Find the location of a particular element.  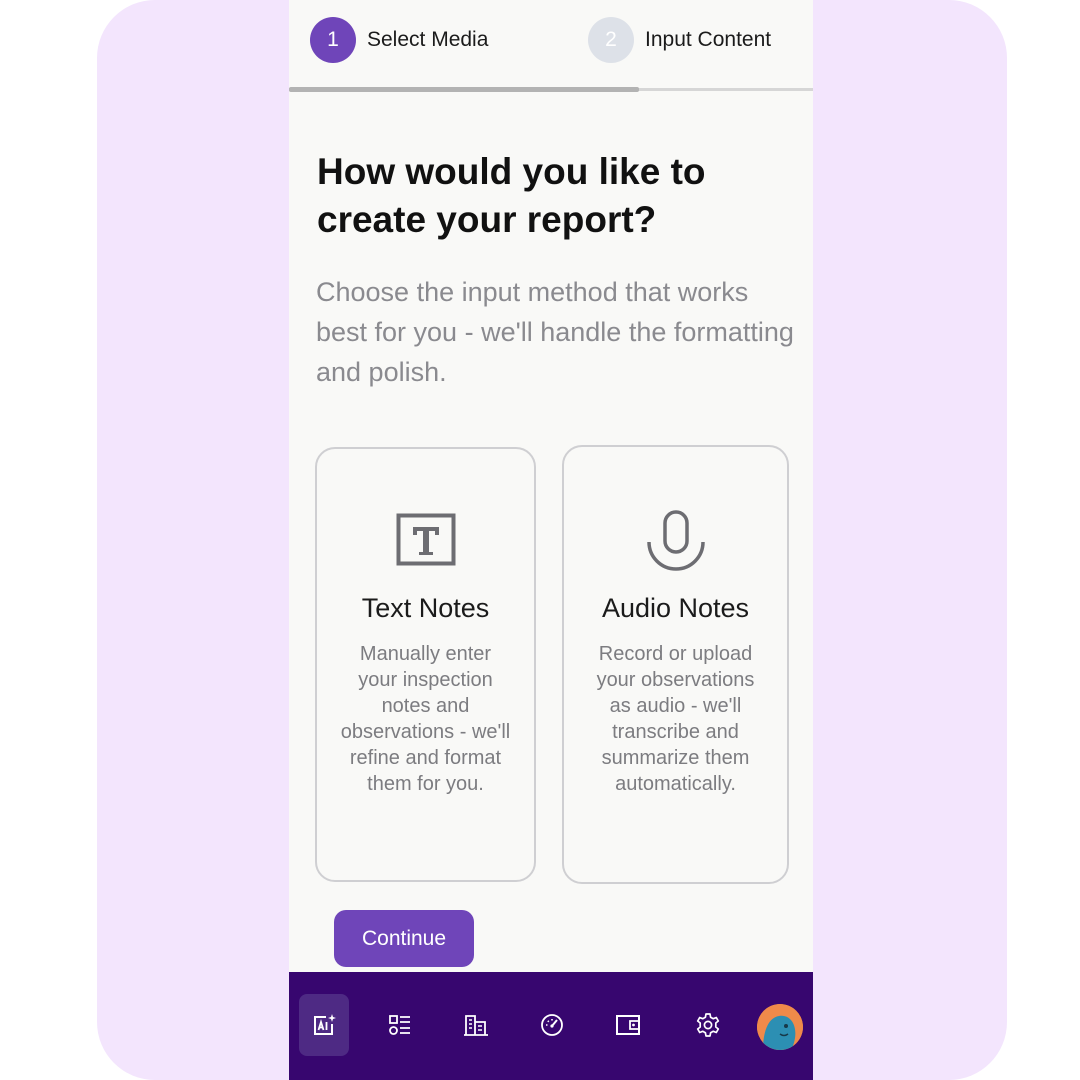

option-title: Audio Notes is located at coordinates (675, 608).